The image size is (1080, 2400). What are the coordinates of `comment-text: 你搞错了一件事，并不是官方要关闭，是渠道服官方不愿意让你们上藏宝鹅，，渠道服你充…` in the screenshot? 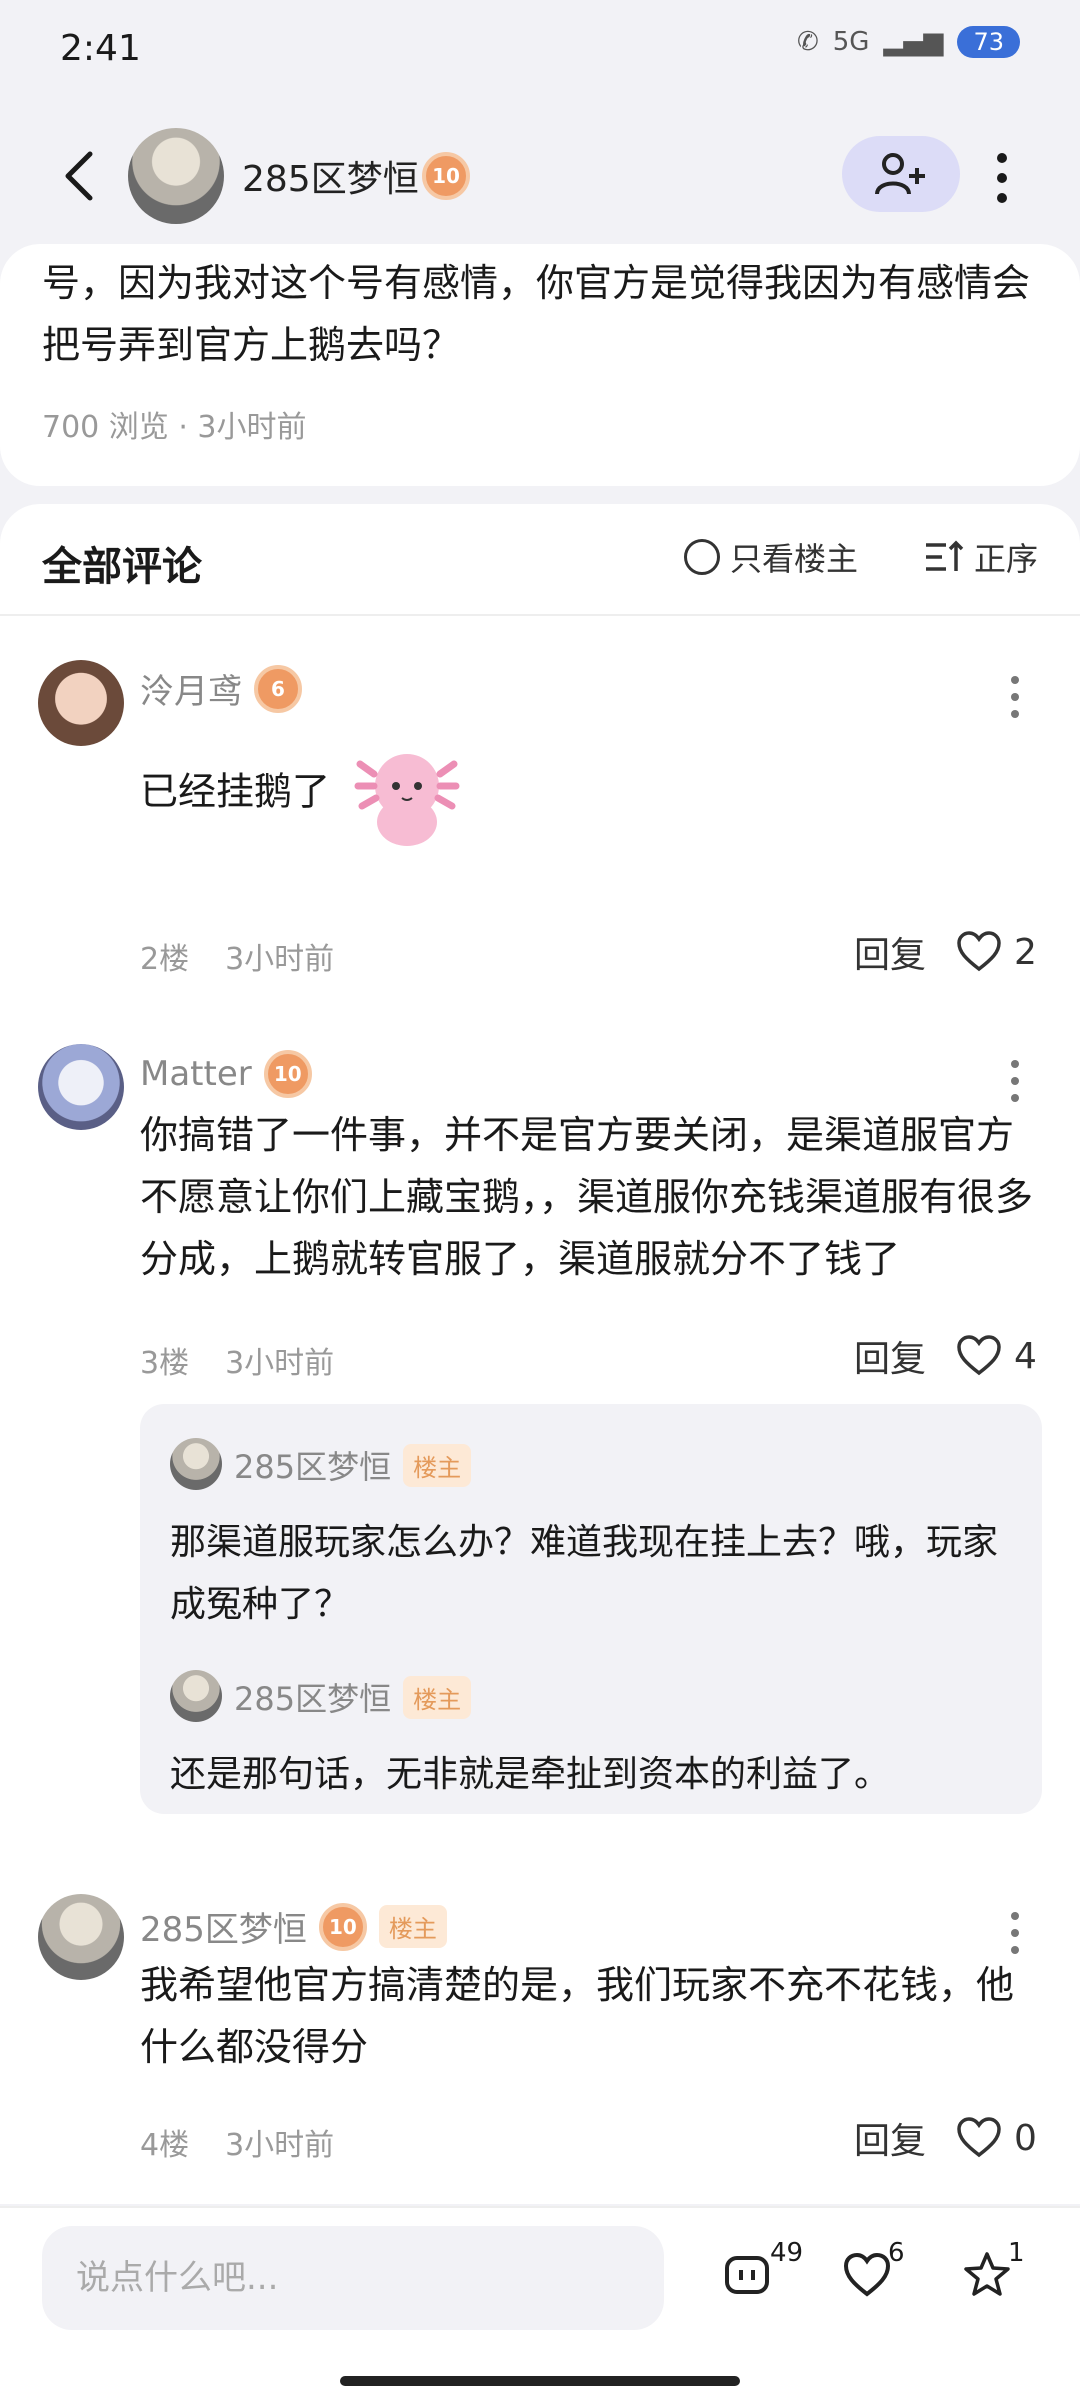 It's located at (587, 1197).